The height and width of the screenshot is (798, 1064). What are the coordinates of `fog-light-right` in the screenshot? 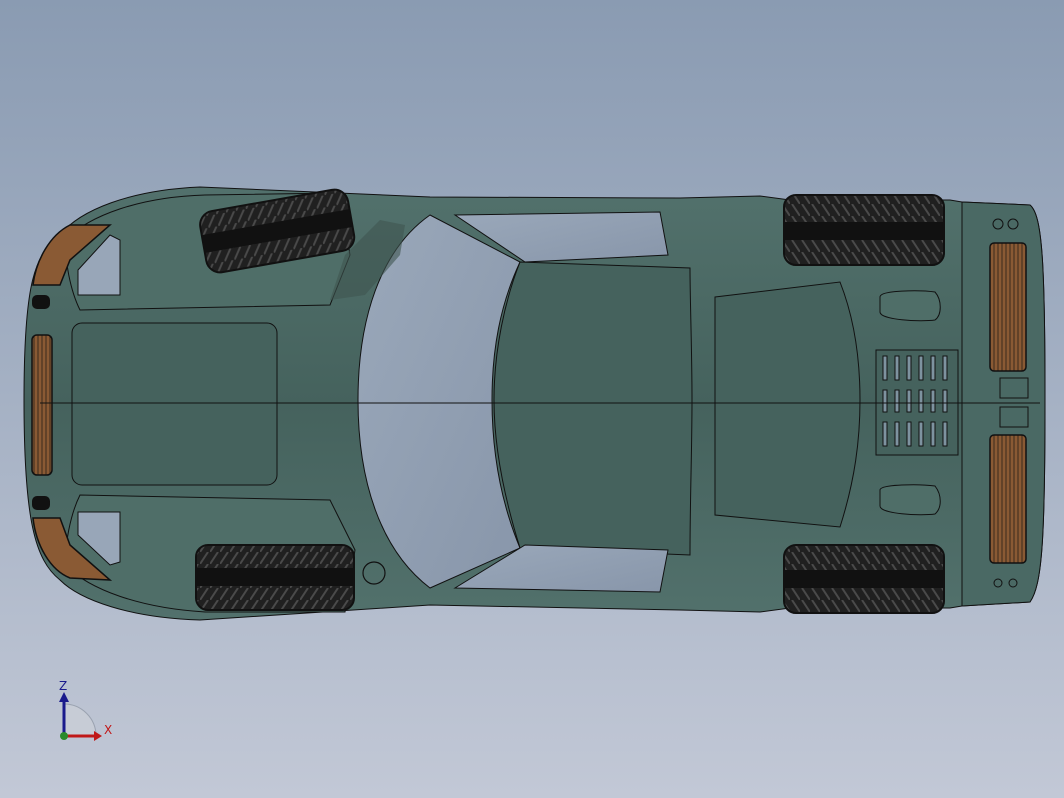 It's located at (41, 503).